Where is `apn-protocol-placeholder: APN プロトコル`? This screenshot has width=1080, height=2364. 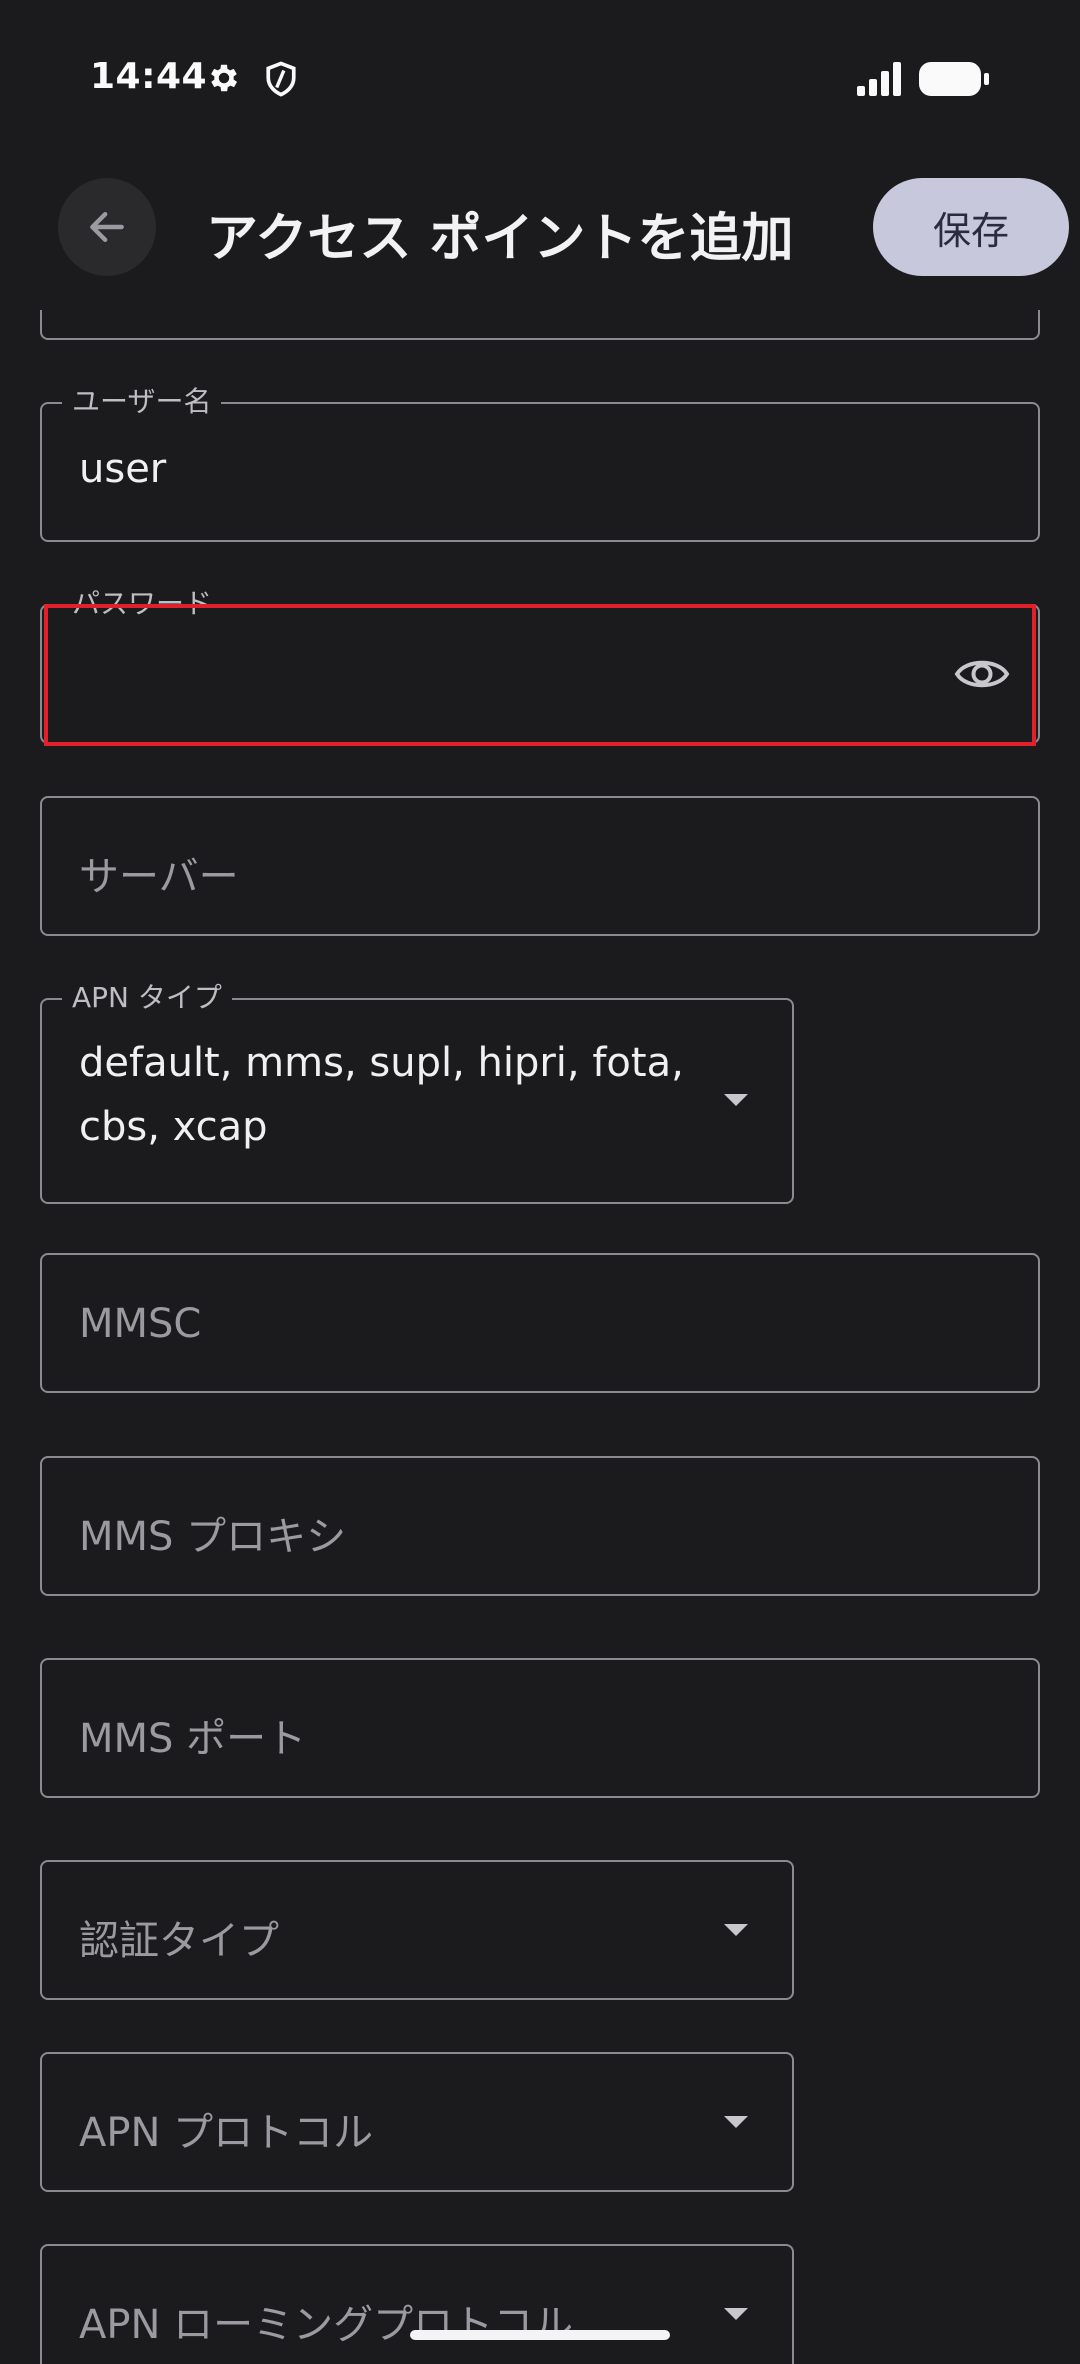 apn-protocol-placeholder: APN プロトコル is located at coordinates (226, 2133).